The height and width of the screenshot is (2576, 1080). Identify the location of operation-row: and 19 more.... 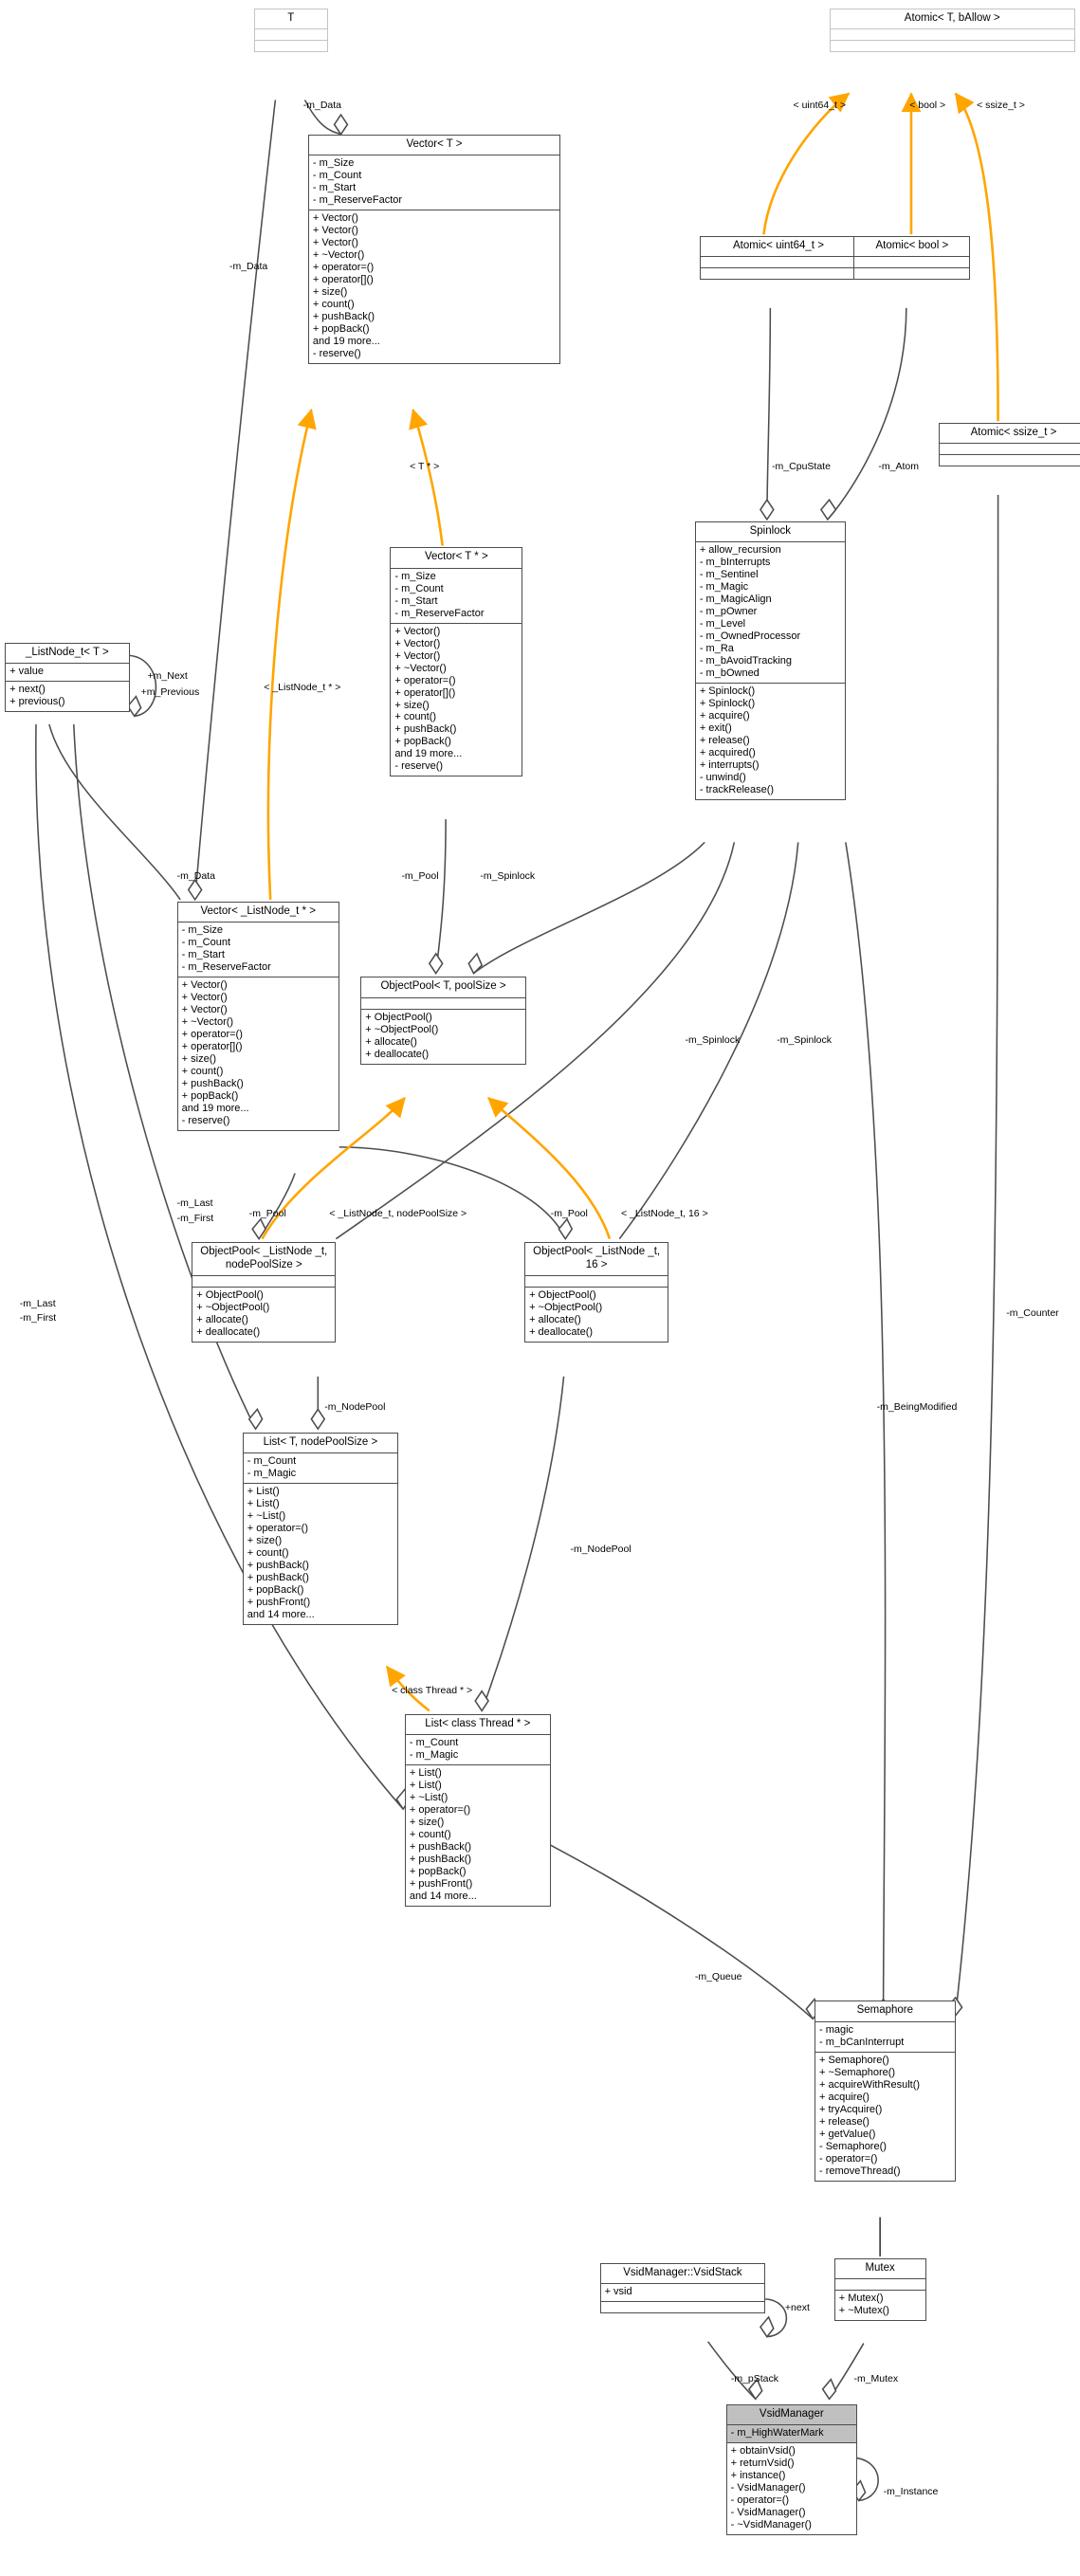
(346, 341).